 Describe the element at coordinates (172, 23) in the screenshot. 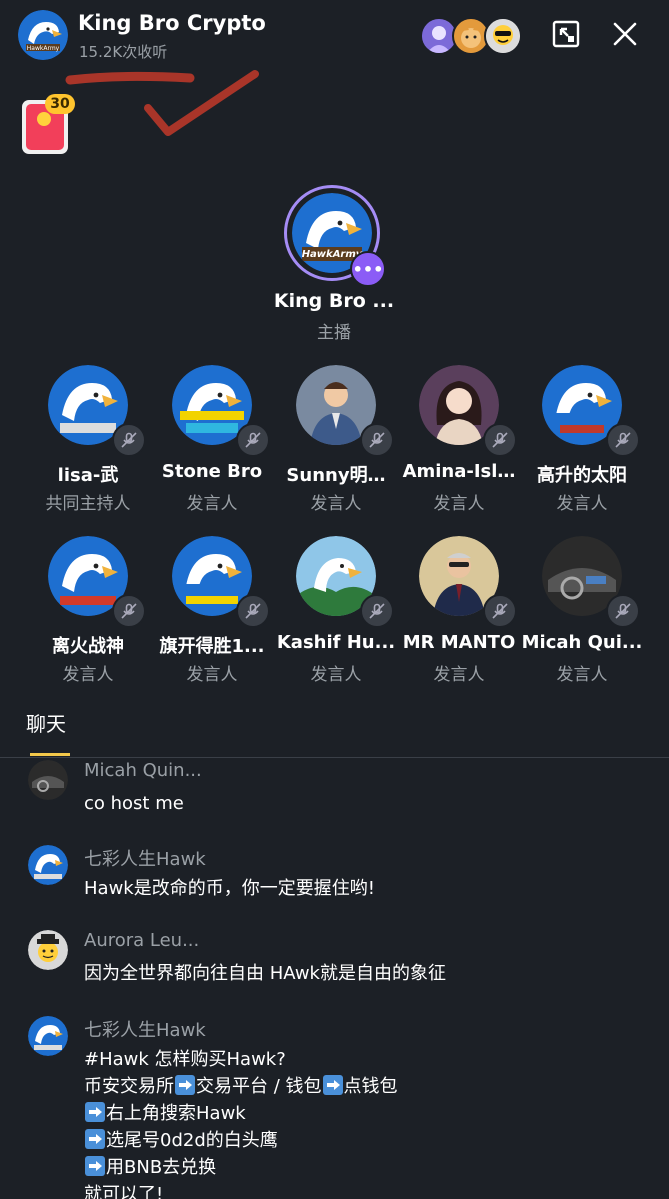

I see `room-title: King Bro Crypto` at that location.